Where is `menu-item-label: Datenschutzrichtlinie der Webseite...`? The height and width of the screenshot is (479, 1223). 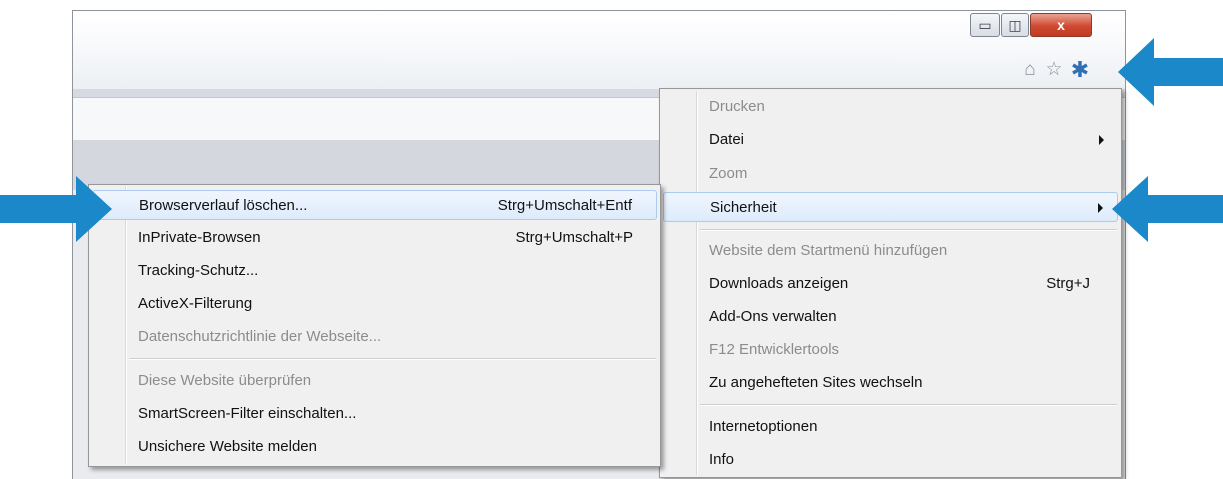 menu-item-label: Datenschutzrichtlinie der Webseite... is located at coordinates (260, 336).